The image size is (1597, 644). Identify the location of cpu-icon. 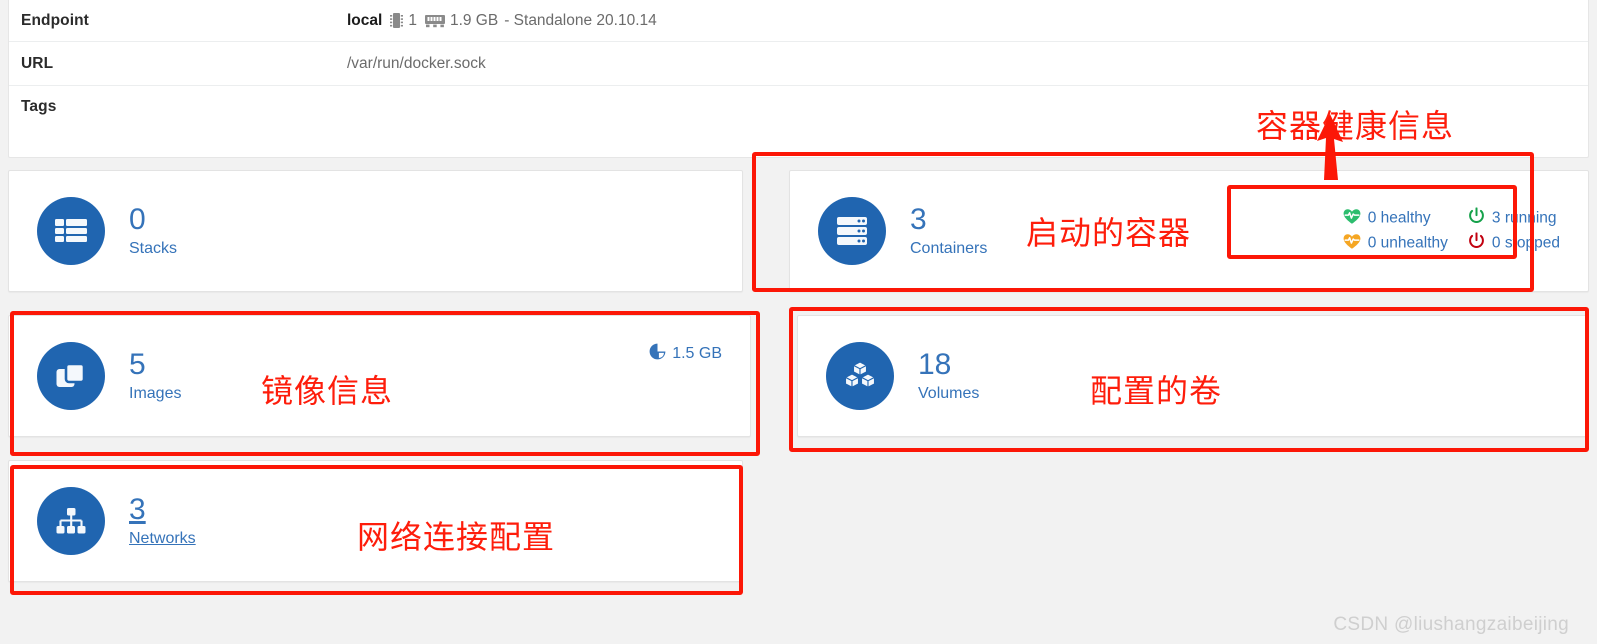
(397, 20).